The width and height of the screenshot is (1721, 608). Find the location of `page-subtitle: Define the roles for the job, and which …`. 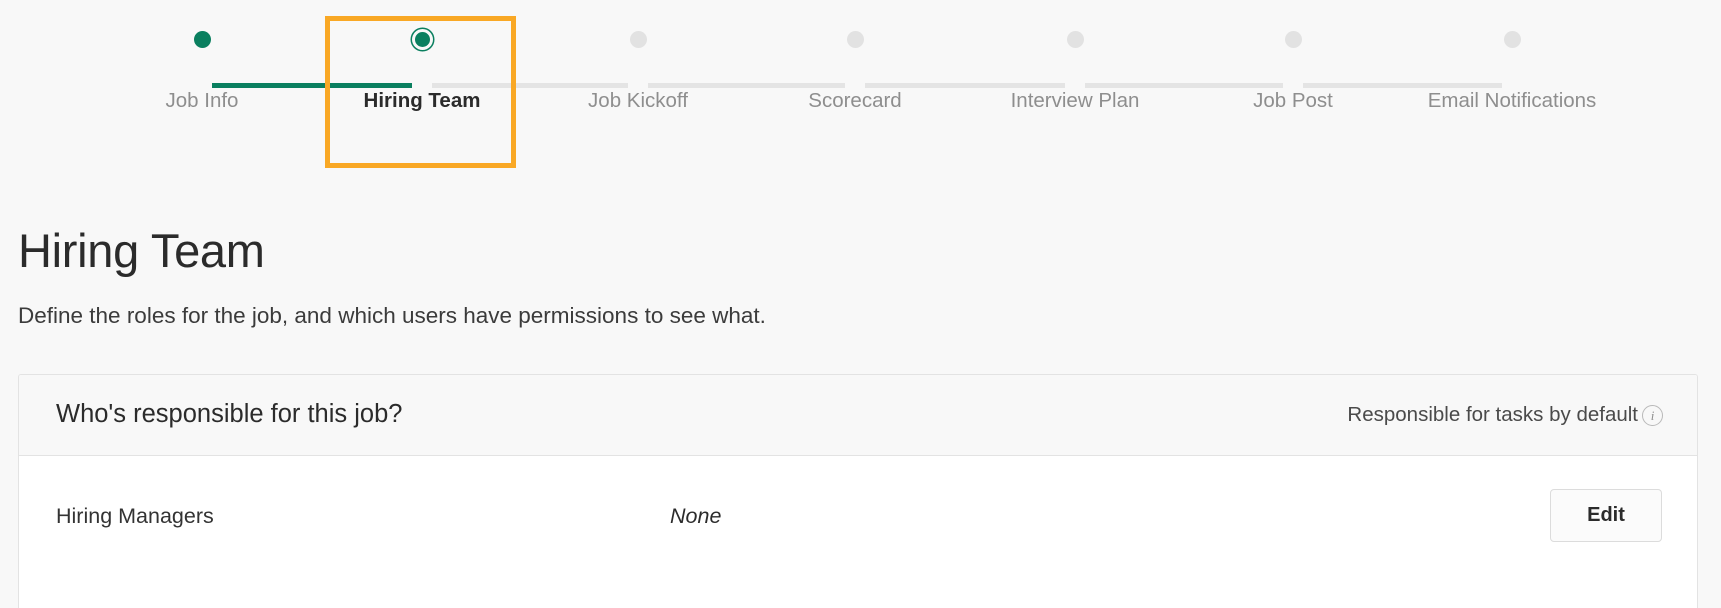

page-subtitle: Define the roles for the job, and which … is located at coordinates (392, 315).